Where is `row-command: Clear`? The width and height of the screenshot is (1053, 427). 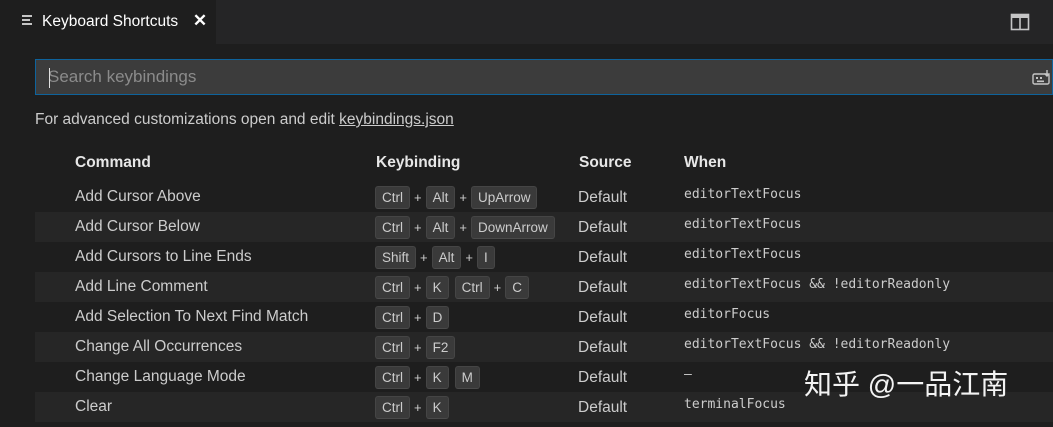
row-command: Clear is located at coordinates (94, 406).